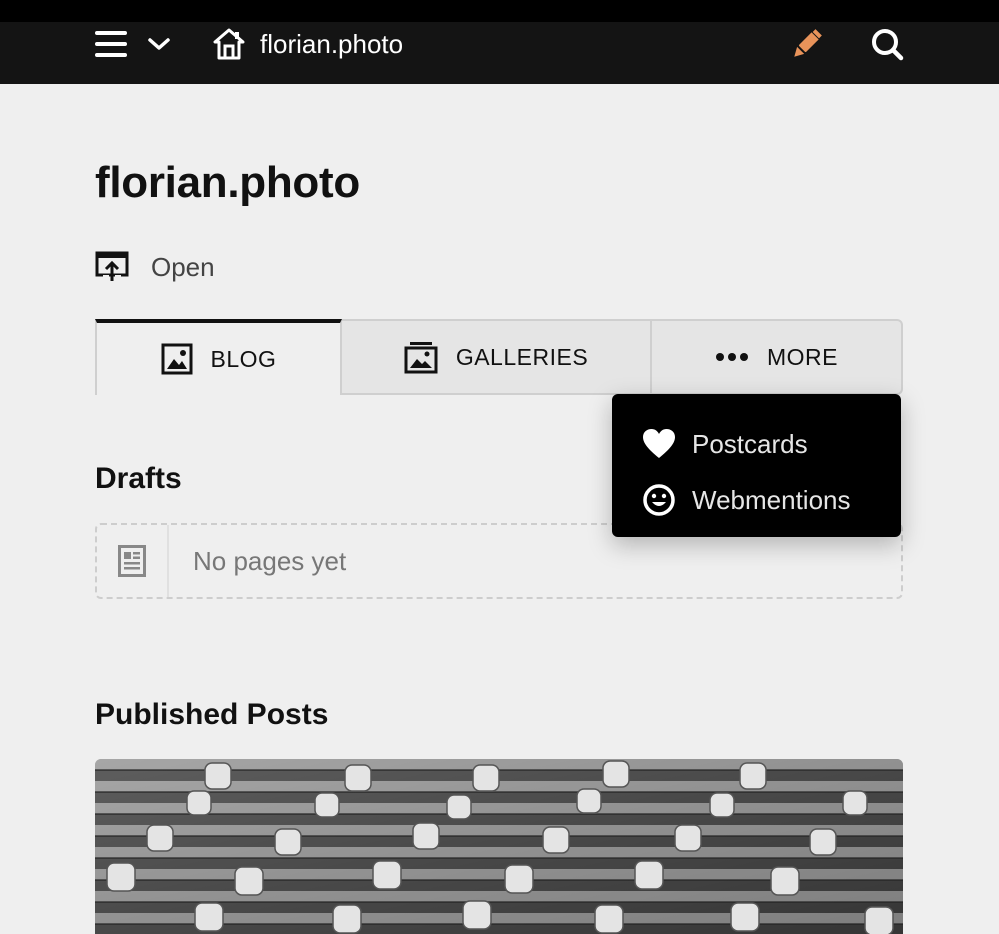  What do you see at coordinates (659, 500) in the screenshot?
I see `smiley-icon` at bounding box center [659, 500].